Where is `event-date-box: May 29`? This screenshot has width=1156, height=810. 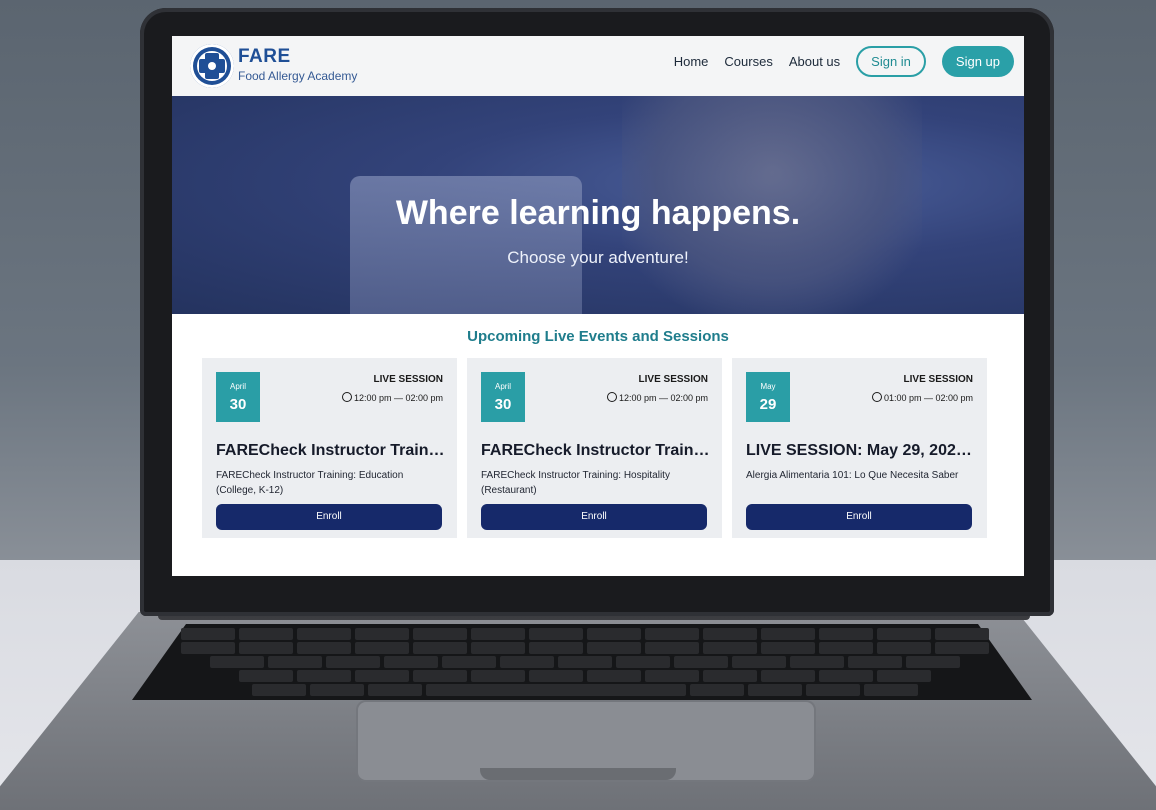
event-date-box: May 29 is located at coordinates (768, 397).